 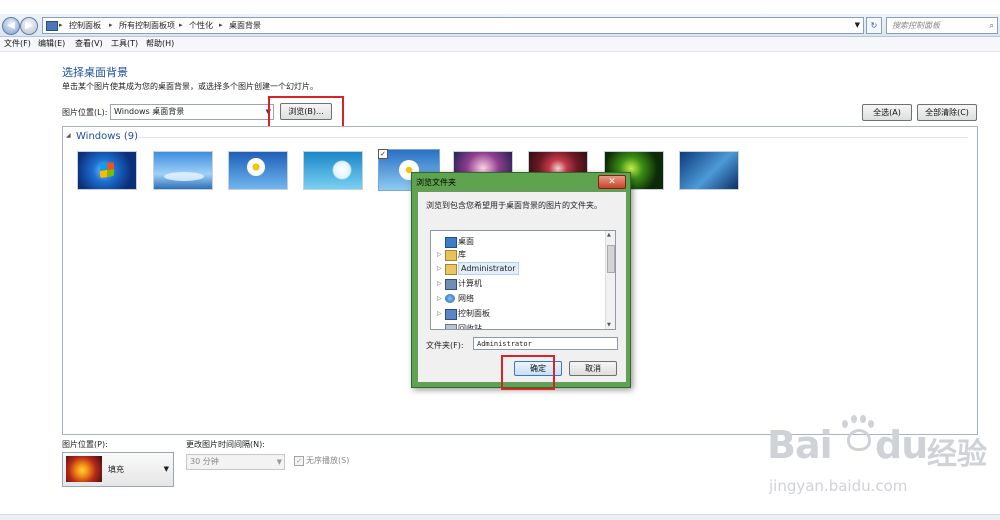 I want to click on select-all-button: 全选(A), so click(x=887, y=112).